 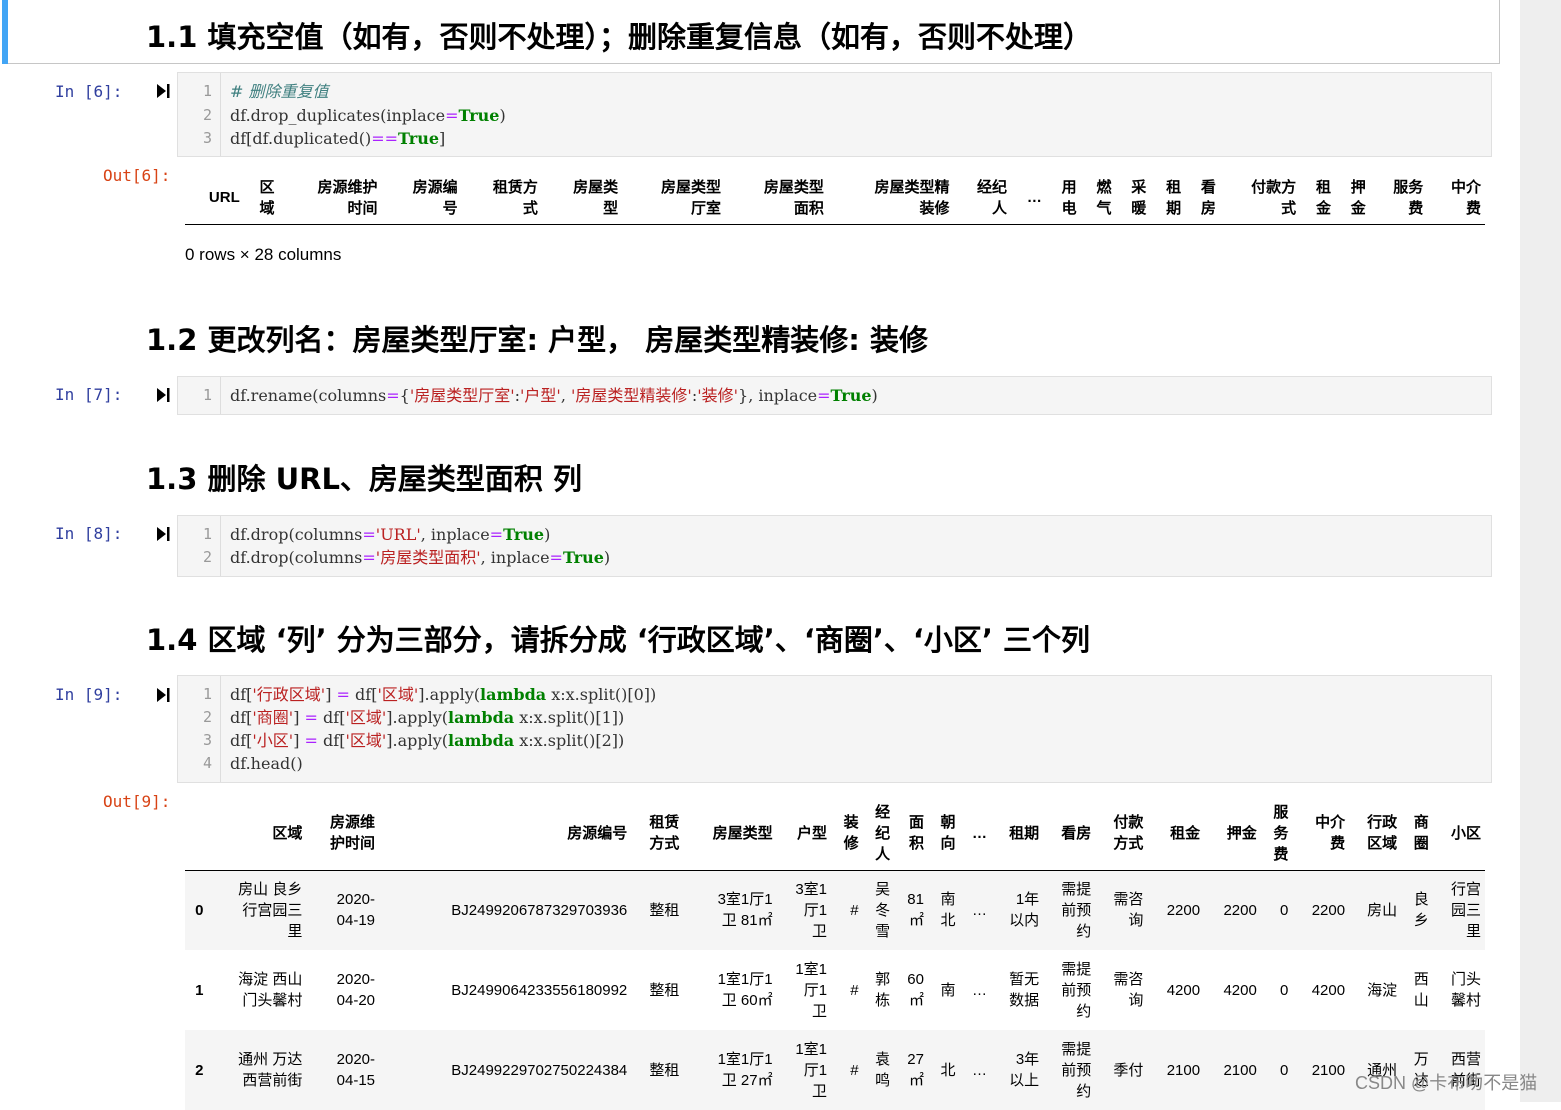 I want to click on table-cell: 3室1 厅1 卫, so click(x=811, y=910).